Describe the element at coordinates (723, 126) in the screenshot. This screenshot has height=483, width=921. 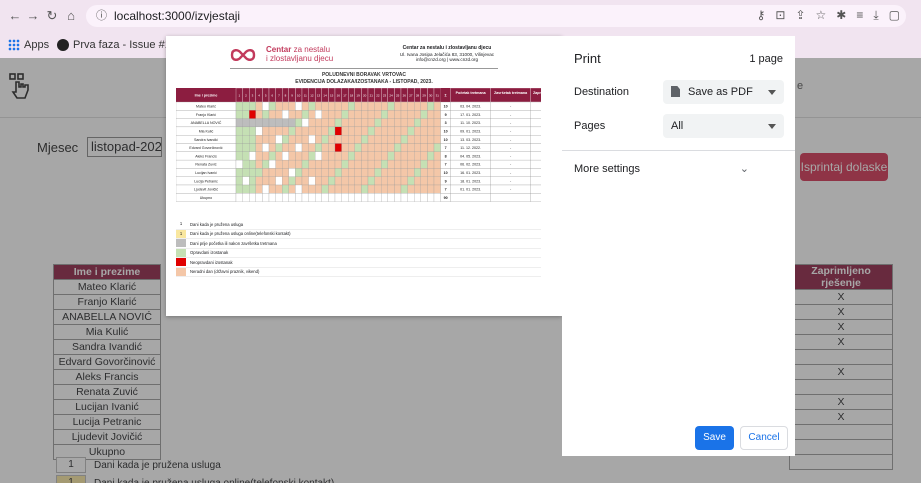
I see `pages-select: All` at that location.